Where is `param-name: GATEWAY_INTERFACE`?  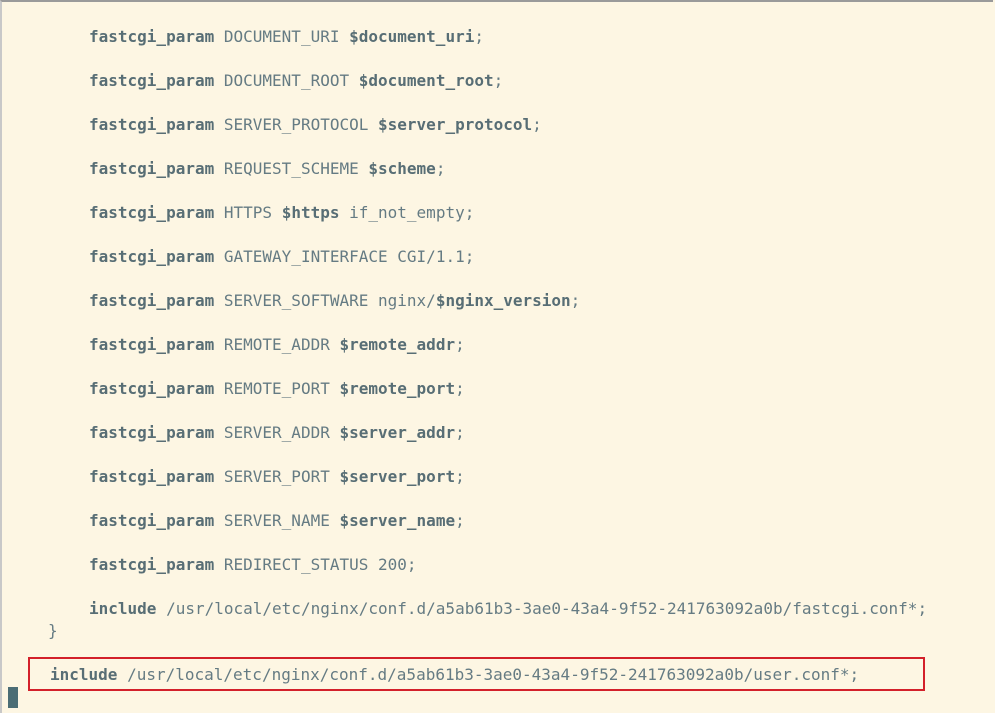 param-name: GATEWAY_INTERFACE is located at coordinates (305, 256).